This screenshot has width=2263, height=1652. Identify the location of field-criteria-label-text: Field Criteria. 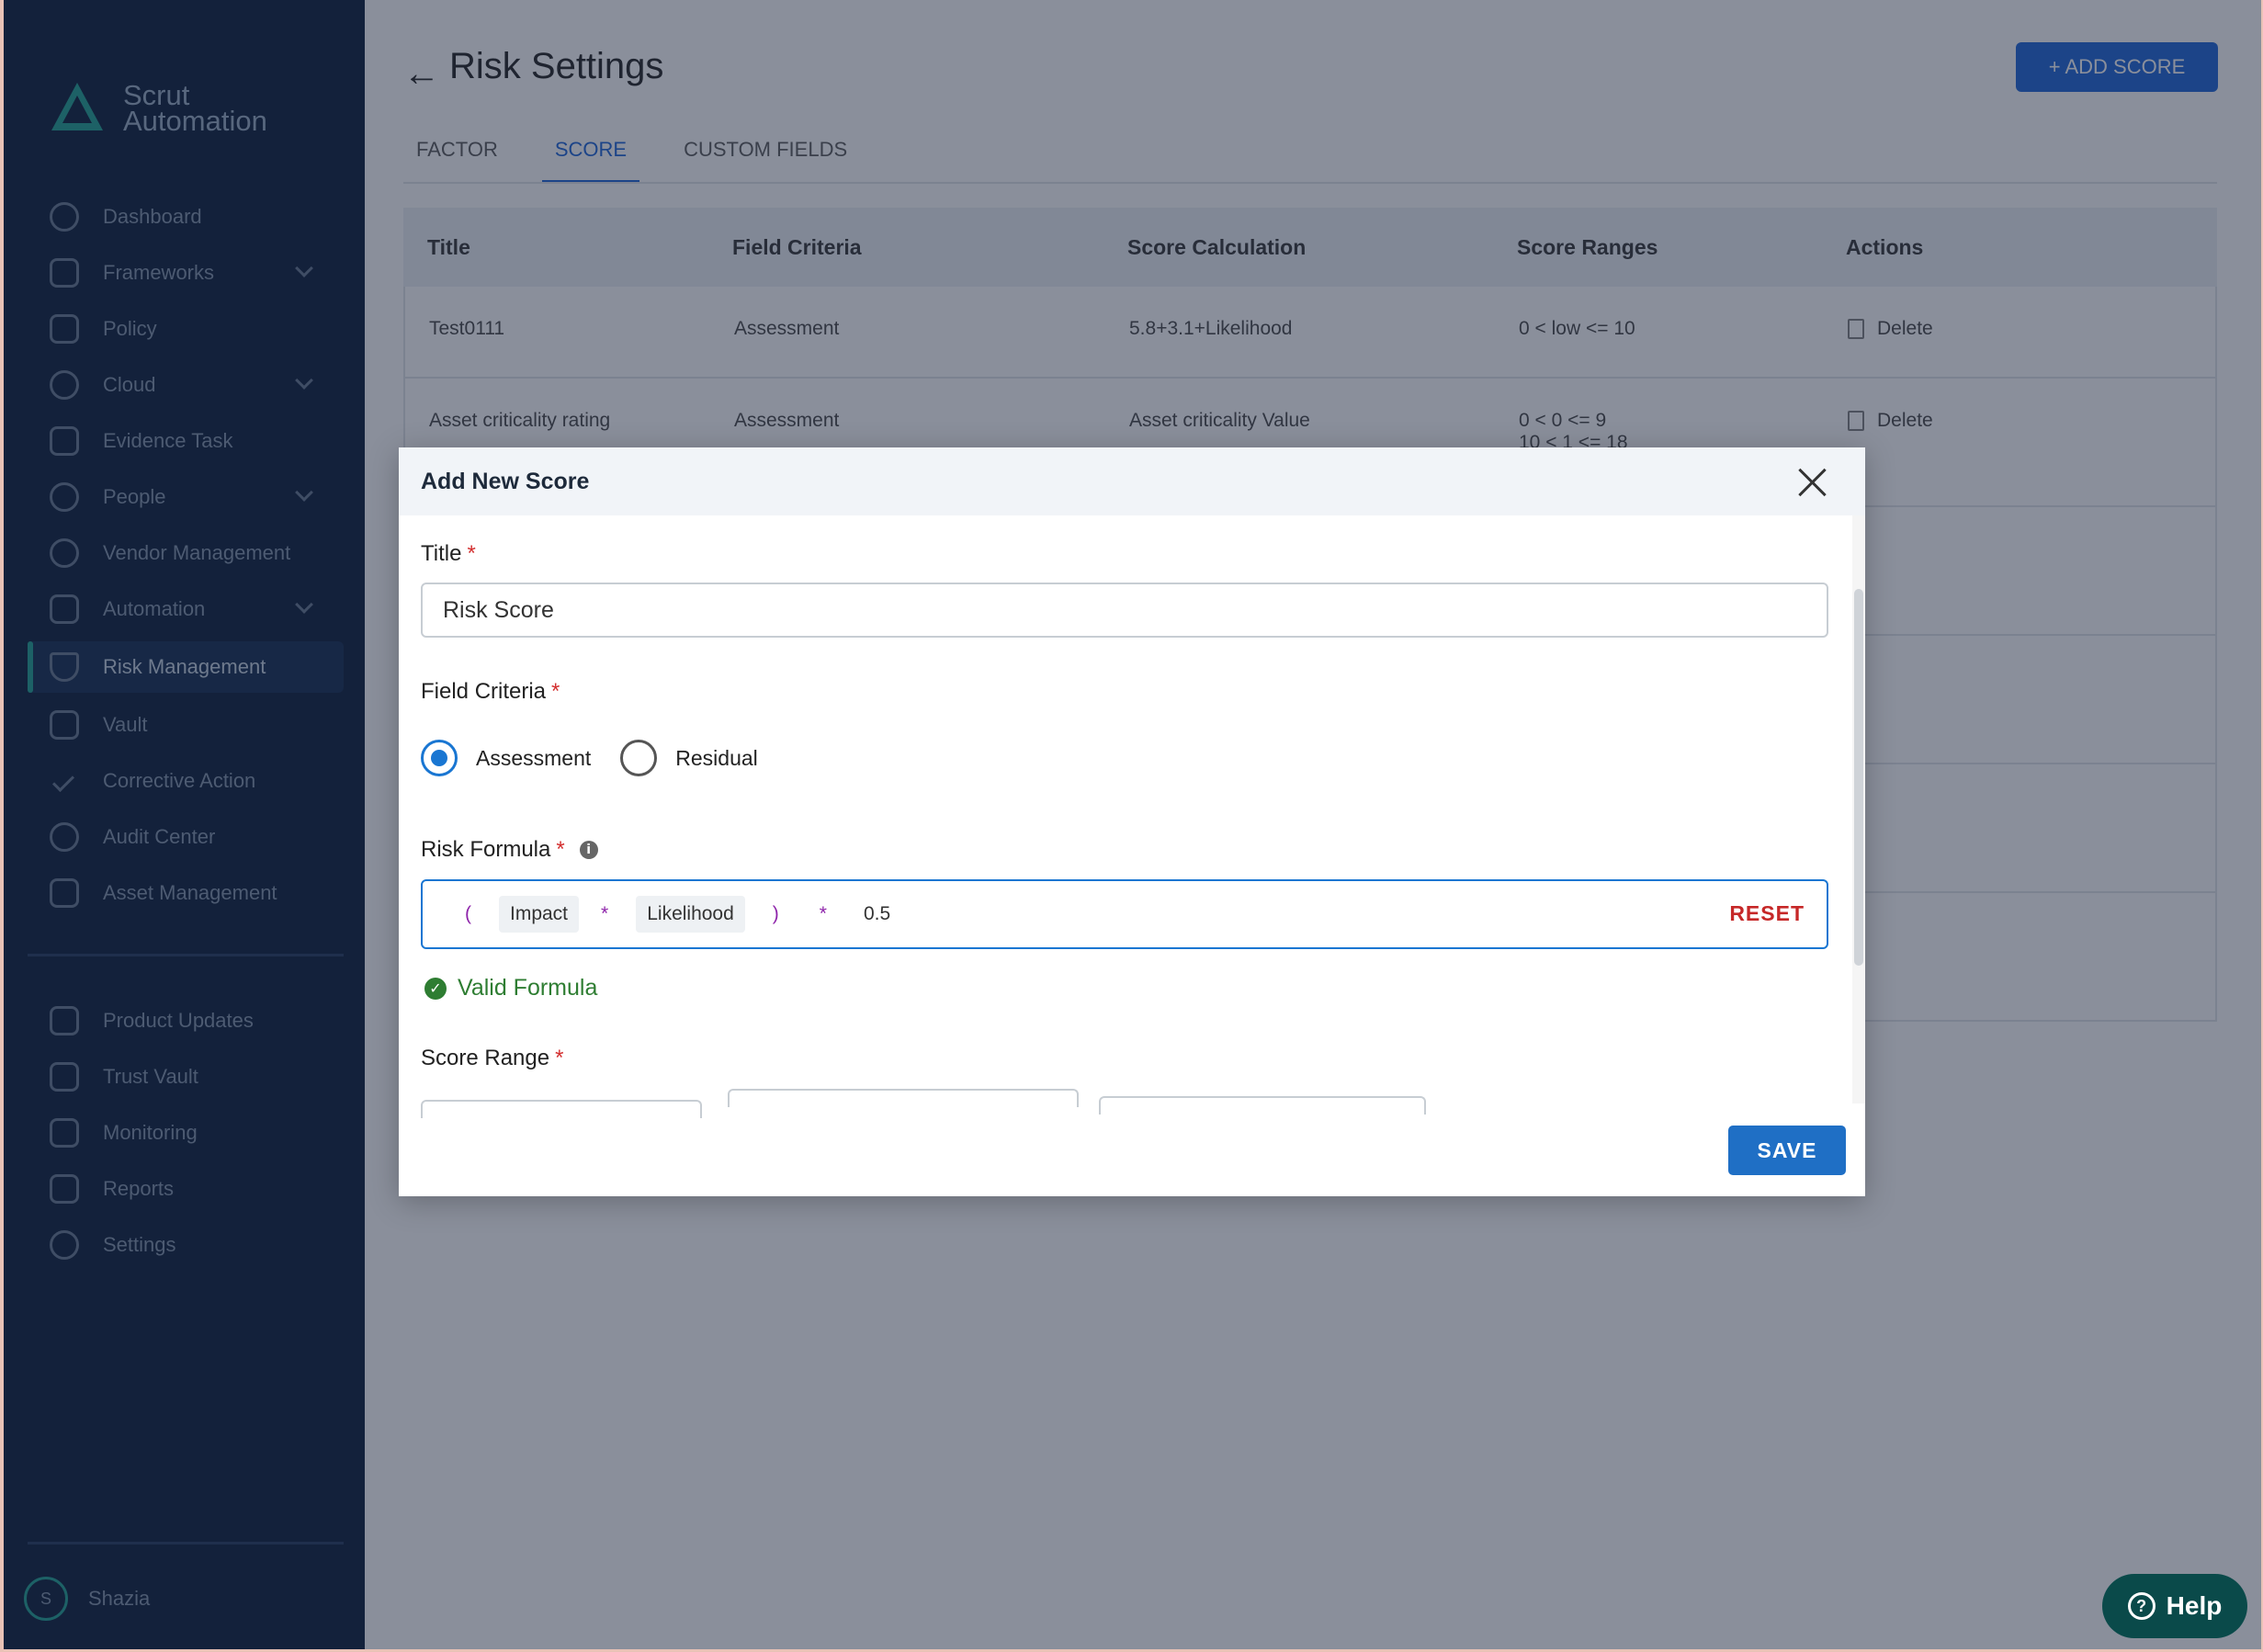
(484, 691).